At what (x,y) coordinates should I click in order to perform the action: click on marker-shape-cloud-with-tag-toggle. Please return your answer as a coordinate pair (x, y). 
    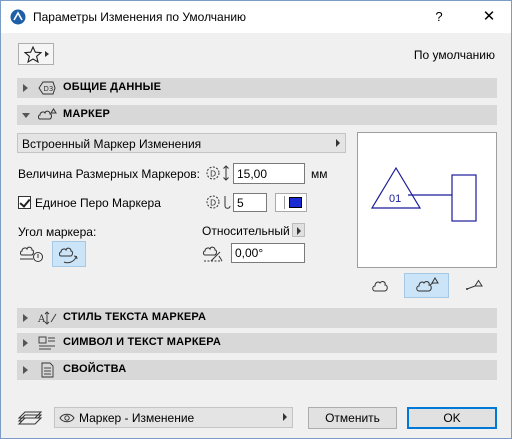
    Looking at the image, I should click on (426, 285).